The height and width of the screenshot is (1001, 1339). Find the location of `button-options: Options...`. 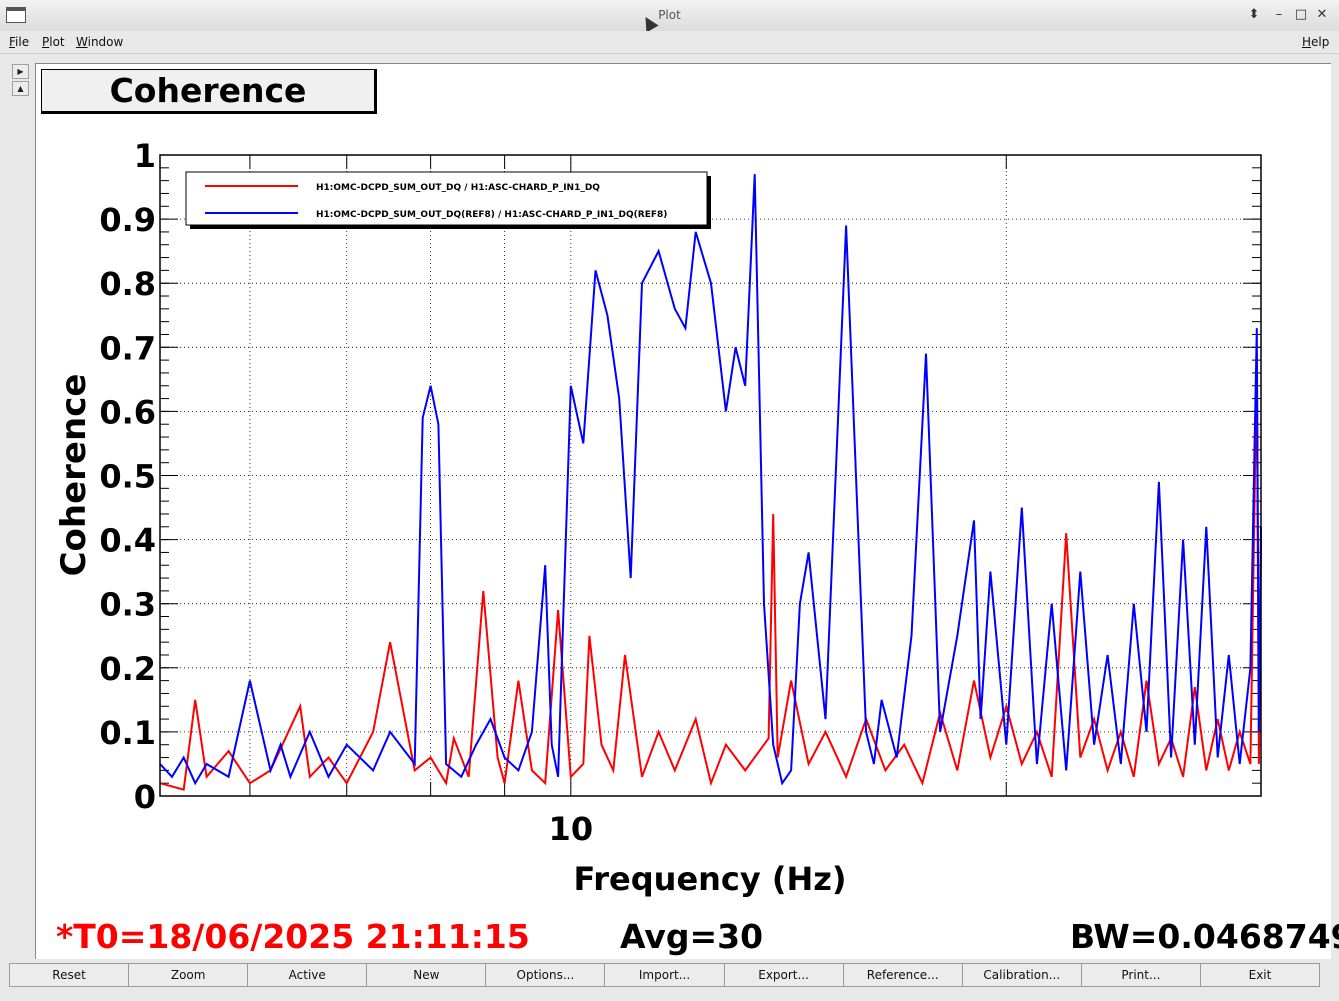

button-options: Options... is located at coordinates (545, 975).